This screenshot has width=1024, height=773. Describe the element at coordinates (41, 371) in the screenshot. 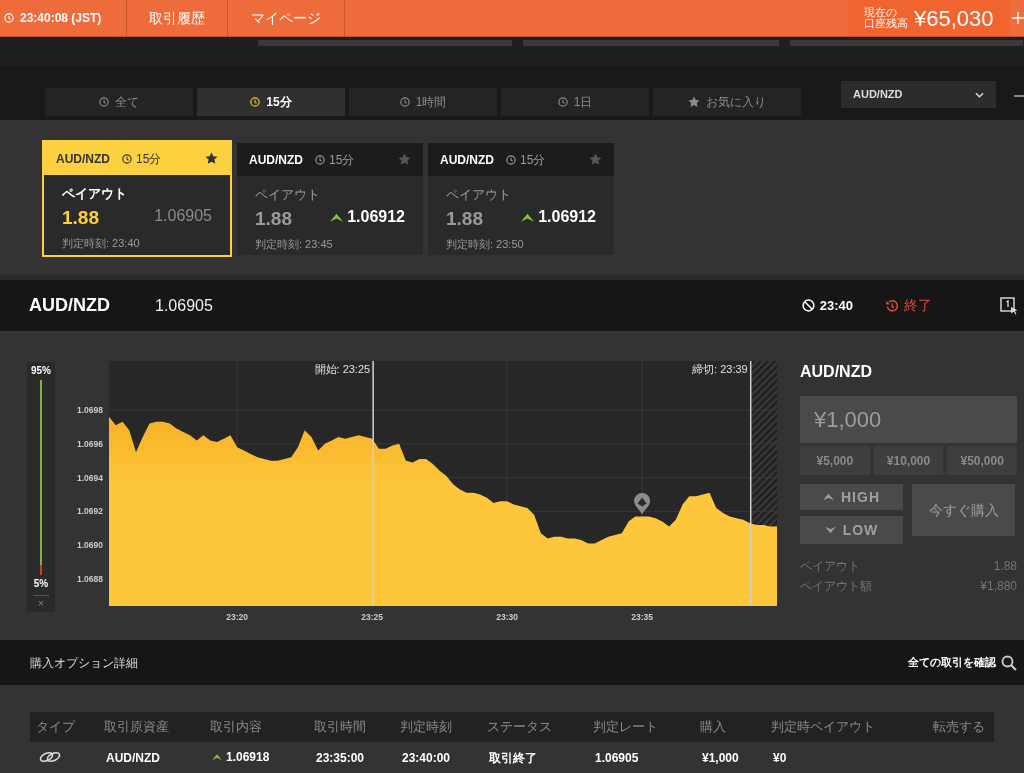

I see `sentiment-high-label: 95%` at that location.